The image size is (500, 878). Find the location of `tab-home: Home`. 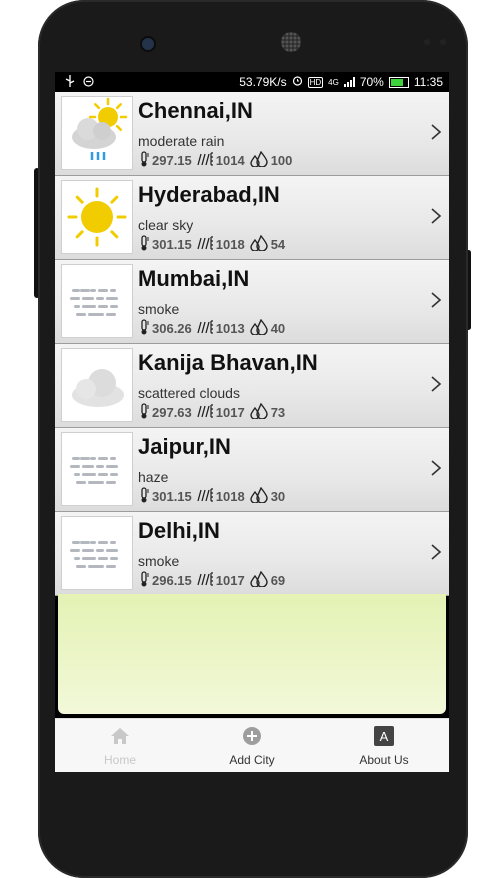

tab-home: Home is located at coordinates (120, 746).